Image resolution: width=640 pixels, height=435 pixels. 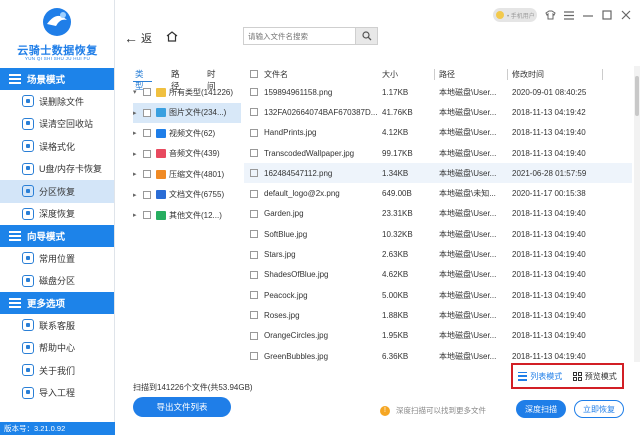 What do you see at coordinates (187, 133) in the screenshot?
I see `tree-item: ▸ 视频文件(62)` at bounding box center [187, 133].